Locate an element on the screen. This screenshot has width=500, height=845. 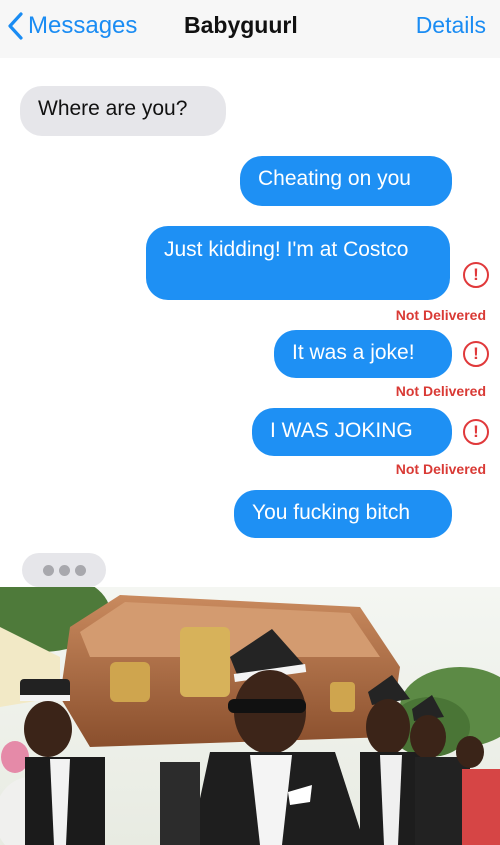
message-bubble-incoming: Where are you? is located at coordinates (123, 111).